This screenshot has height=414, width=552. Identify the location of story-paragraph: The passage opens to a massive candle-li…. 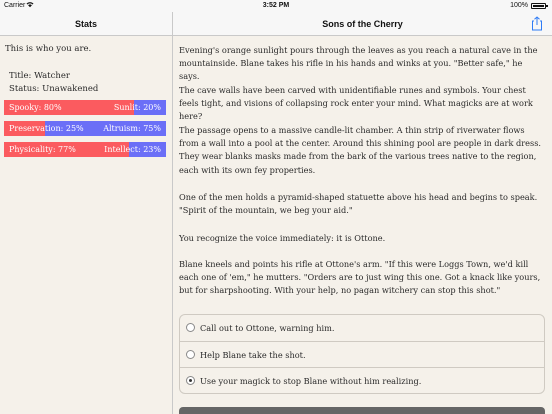
(360, 150).